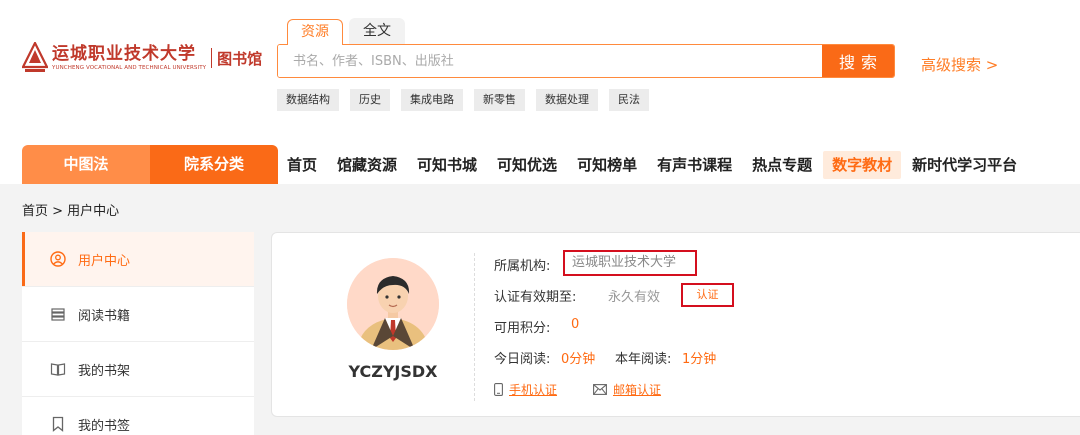 The width and height of the screenshot is (1080, 435). Describe the element at coordinates (527, 165) in the screenshot. I see `nav-item-selection: 可知优选` at that location.